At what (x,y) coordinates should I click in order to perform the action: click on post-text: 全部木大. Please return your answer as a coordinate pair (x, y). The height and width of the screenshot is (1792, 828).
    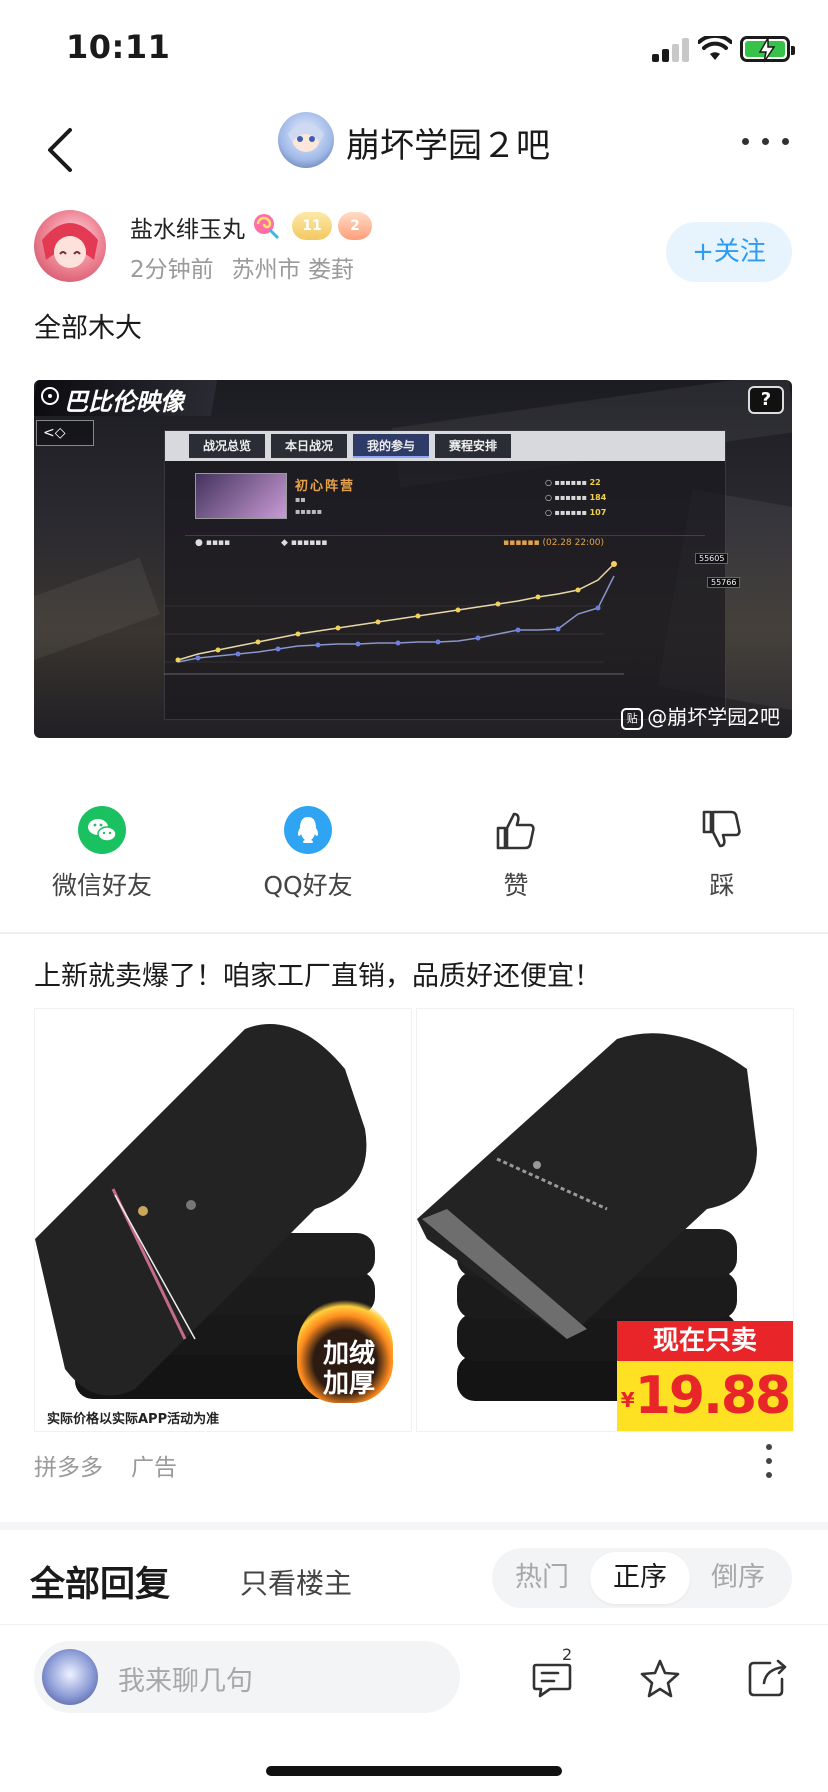
    Looking at the image, I should click on (88, 328).